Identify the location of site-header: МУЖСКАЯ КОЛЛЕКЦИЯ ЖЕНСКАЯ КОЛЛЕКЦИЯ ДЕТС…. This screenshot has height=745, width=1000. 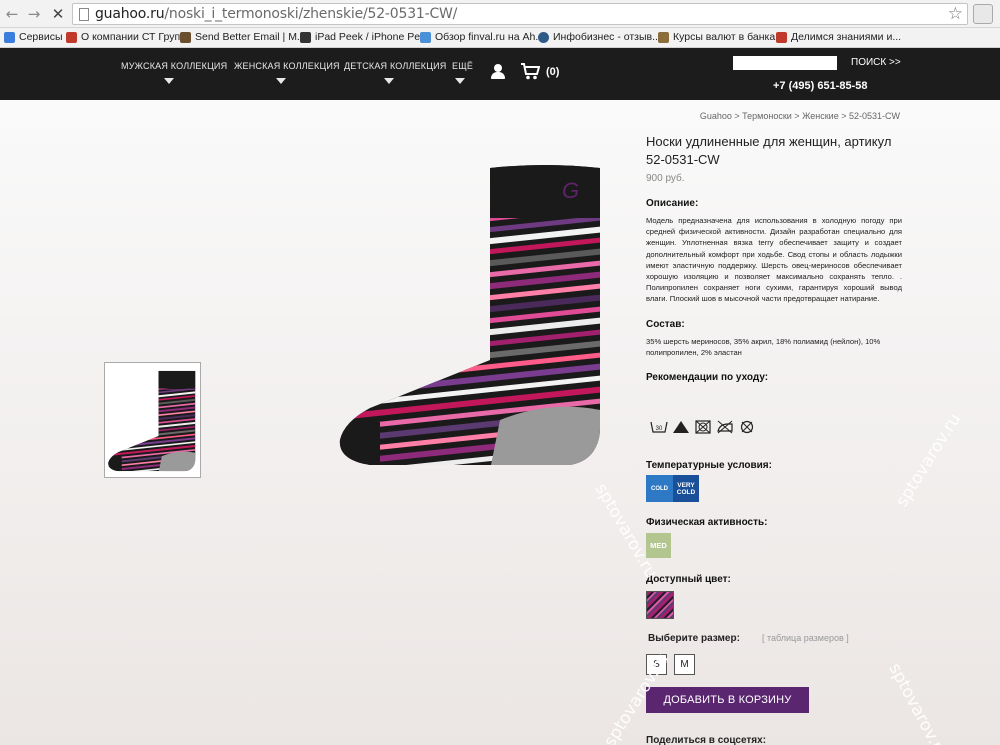
(500, 74).